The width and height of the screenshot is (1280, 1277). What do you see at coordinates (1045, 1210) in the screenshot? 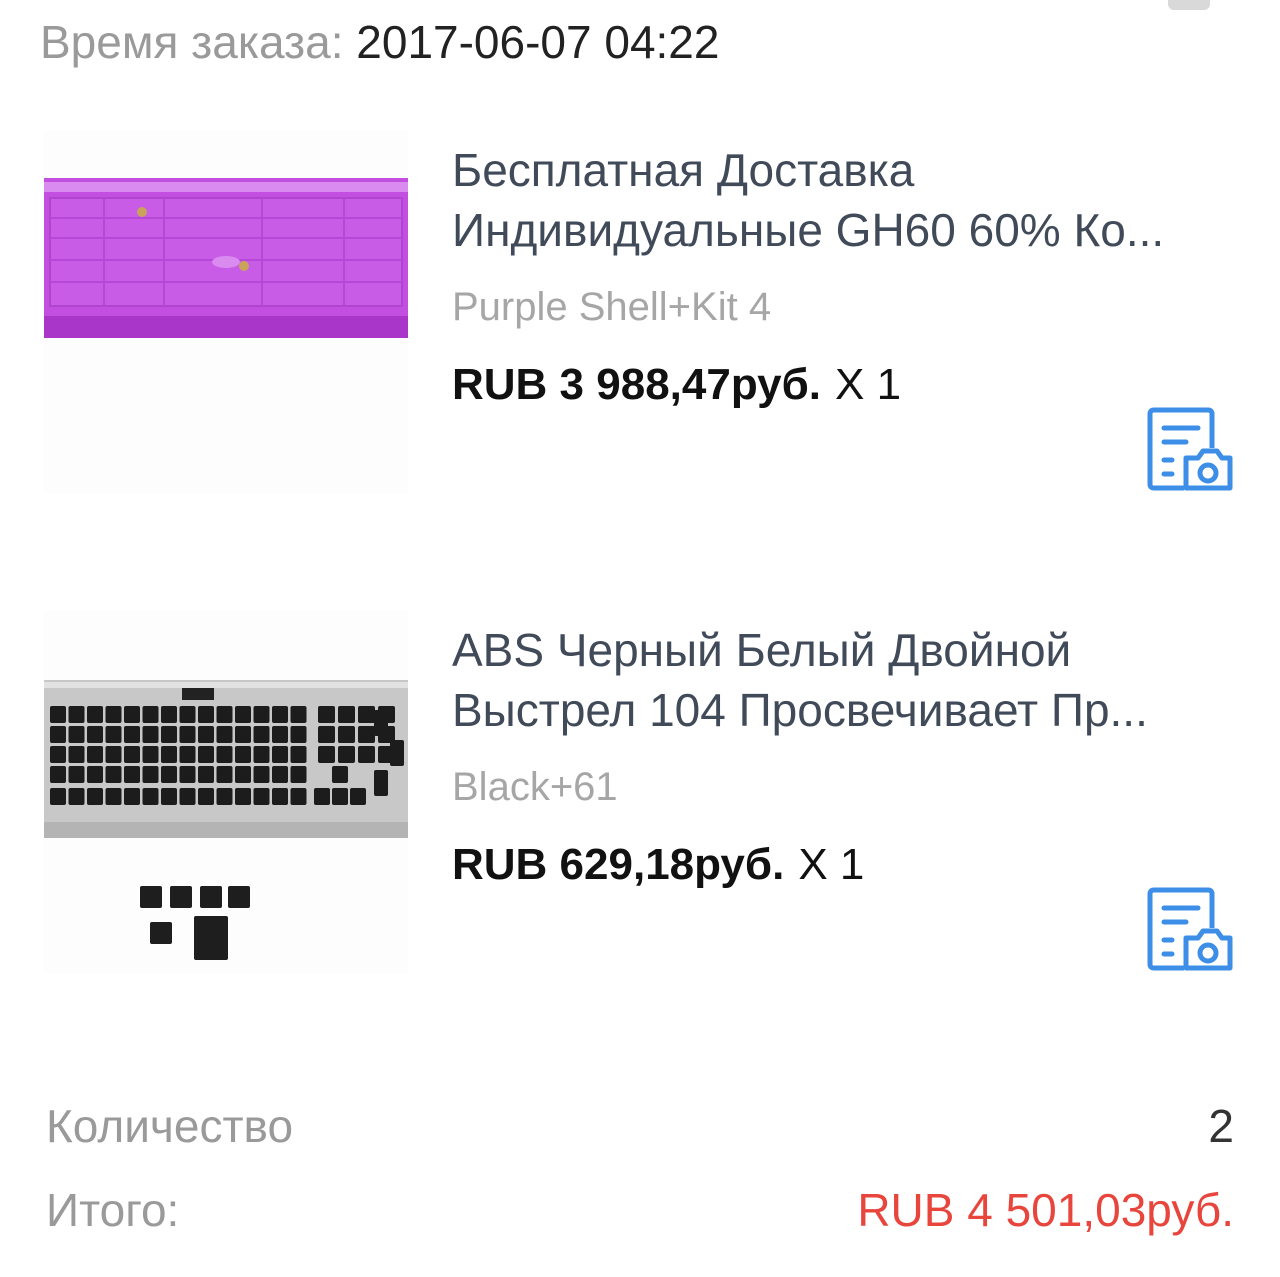
I see `total-value: RUB 4 501,03руб.` at bounding box center [1045, 1210].